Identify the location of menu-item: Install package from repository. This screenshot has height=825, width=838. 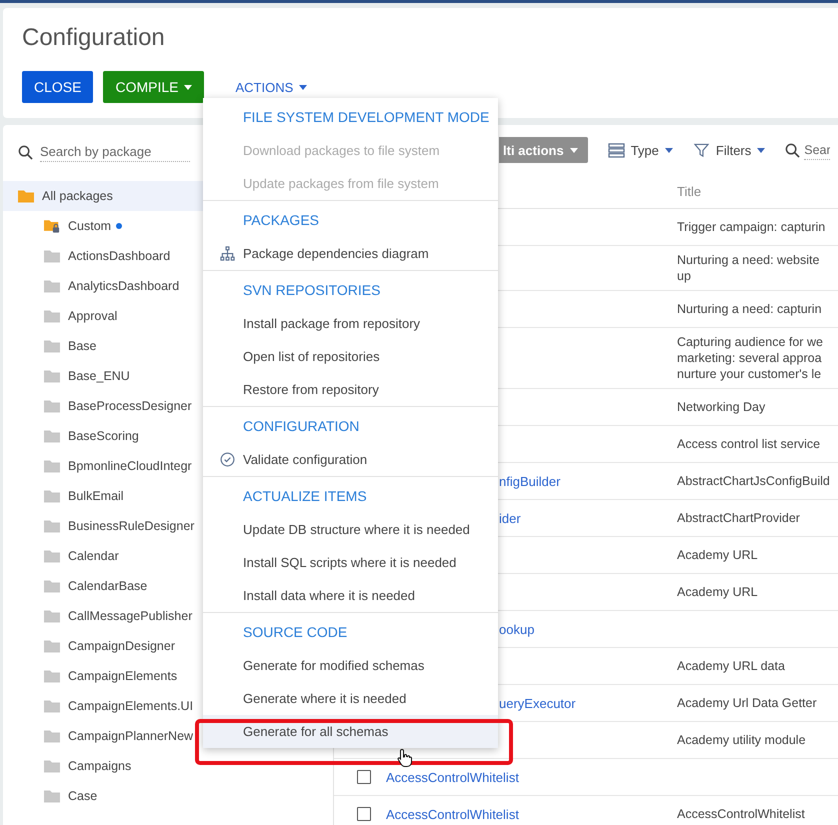
(350, 323).